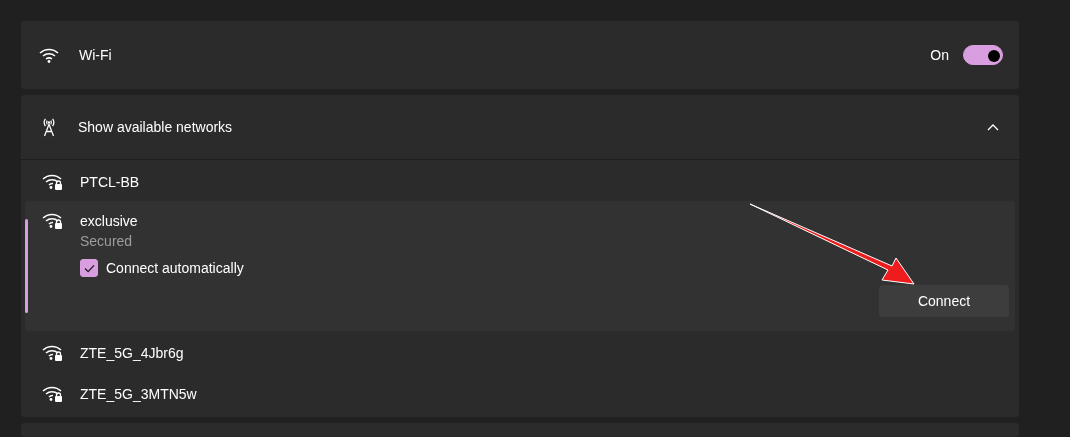  What do you see at coordinates (520, 180) in the screenshot?
I see `network-item: PTCL-BB` at bounding box center [520, 180].